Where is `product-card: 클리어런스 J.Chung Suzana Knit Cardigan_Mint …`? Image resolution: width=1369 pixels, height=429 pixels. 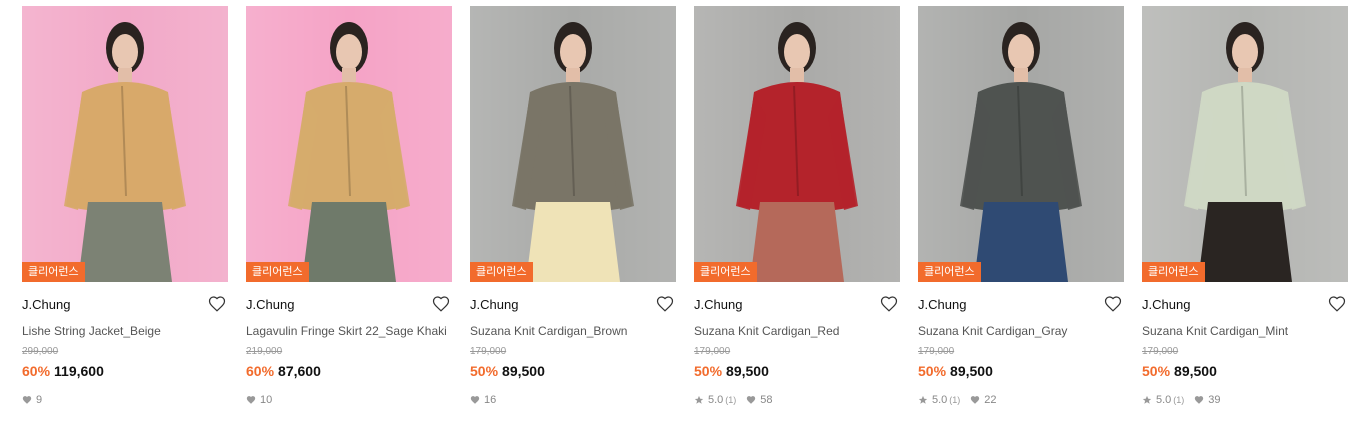
product-card: 클리어런스 J.Chung Suzana Knit Cardigan_Mint … is located at coordinates (1245, 206).